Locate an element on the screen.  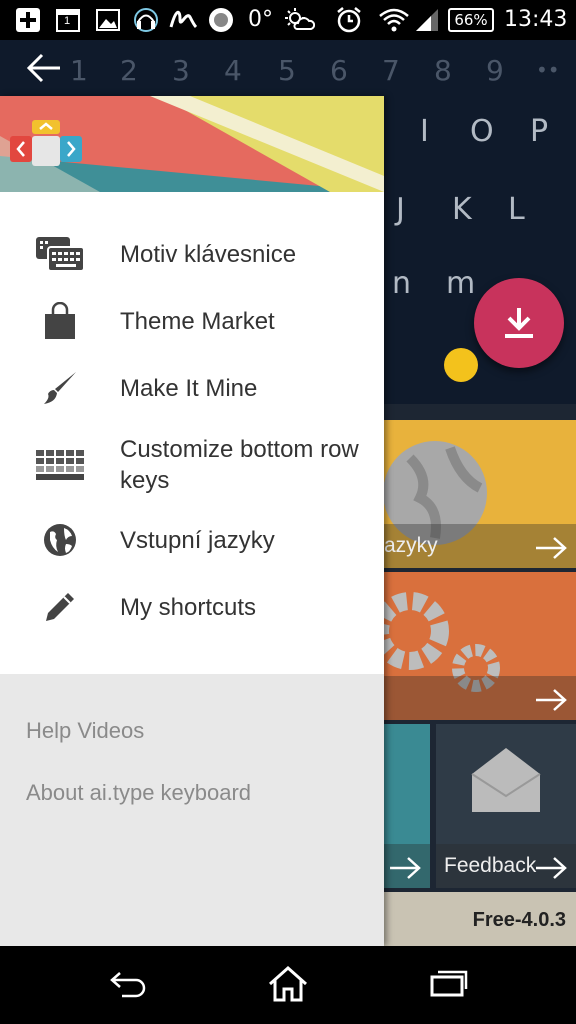
battery-level: 66% is located at coordinates (471, 20).